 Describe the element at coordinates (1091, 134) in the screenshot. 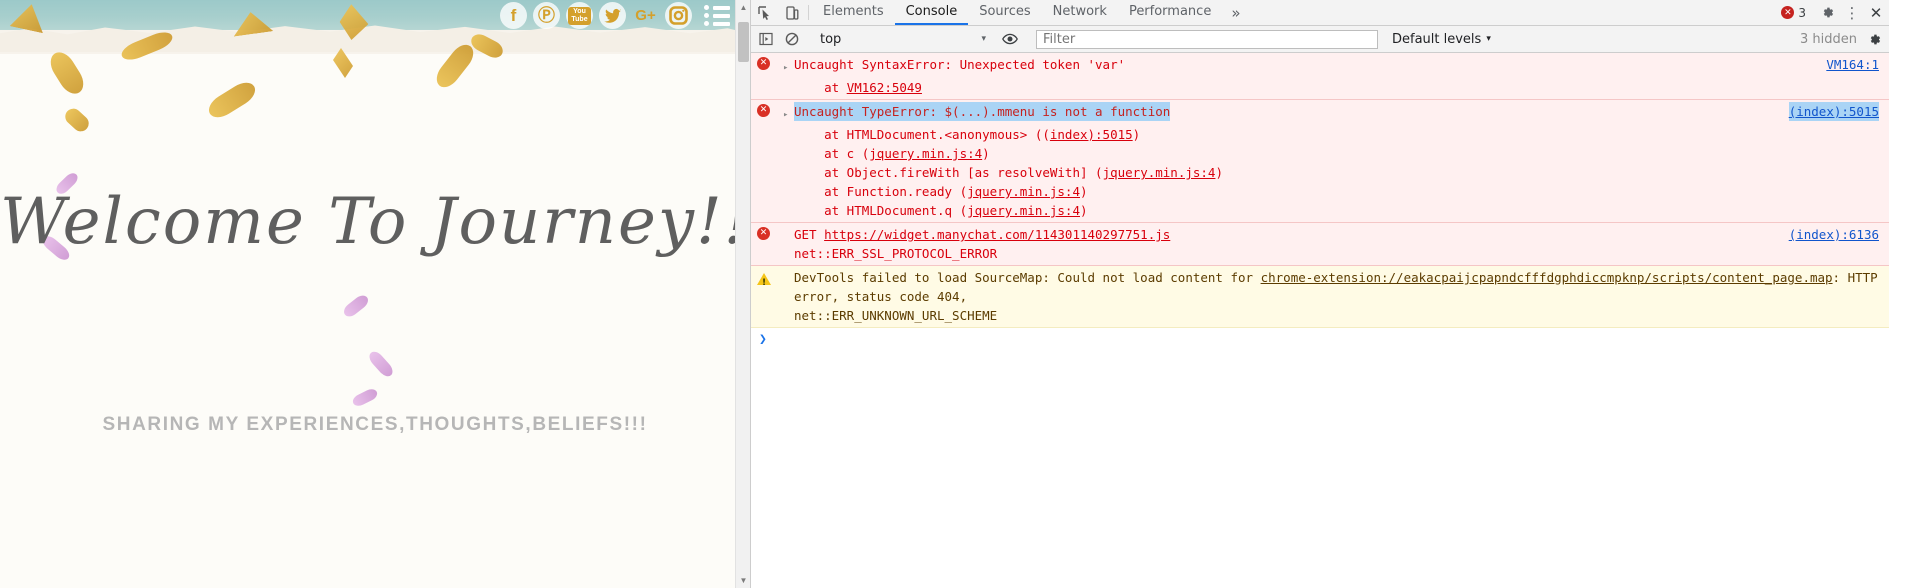

I see `source-link: index):5015` at that location.